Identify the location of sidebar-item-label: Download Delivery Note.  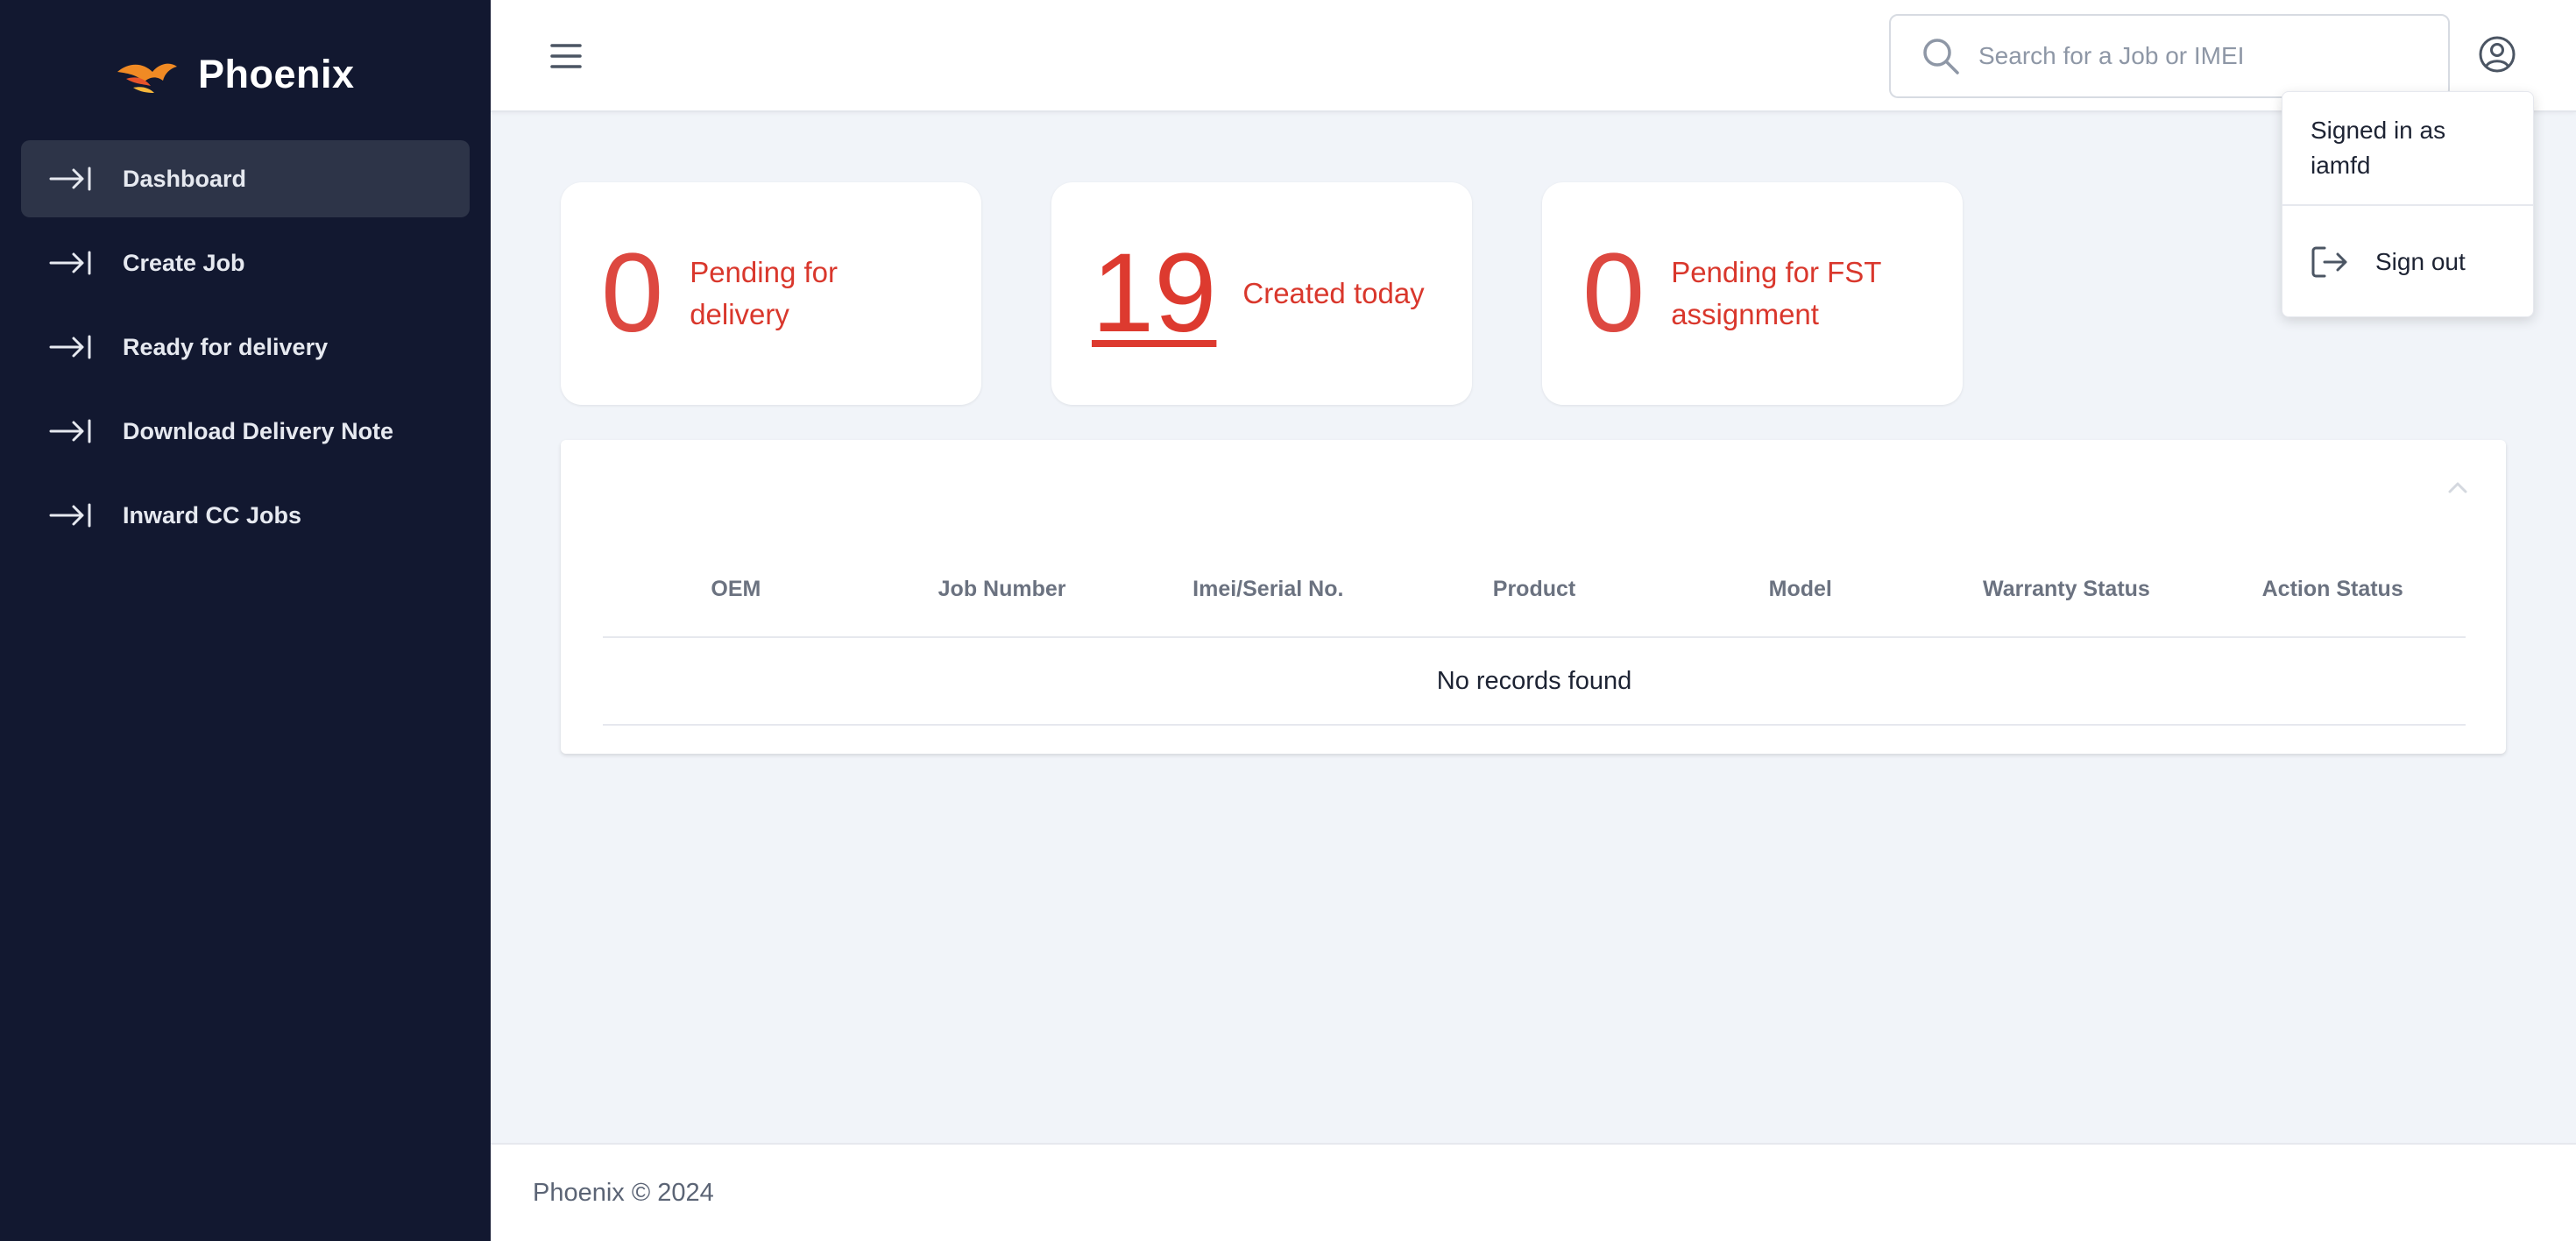
(258, 430).